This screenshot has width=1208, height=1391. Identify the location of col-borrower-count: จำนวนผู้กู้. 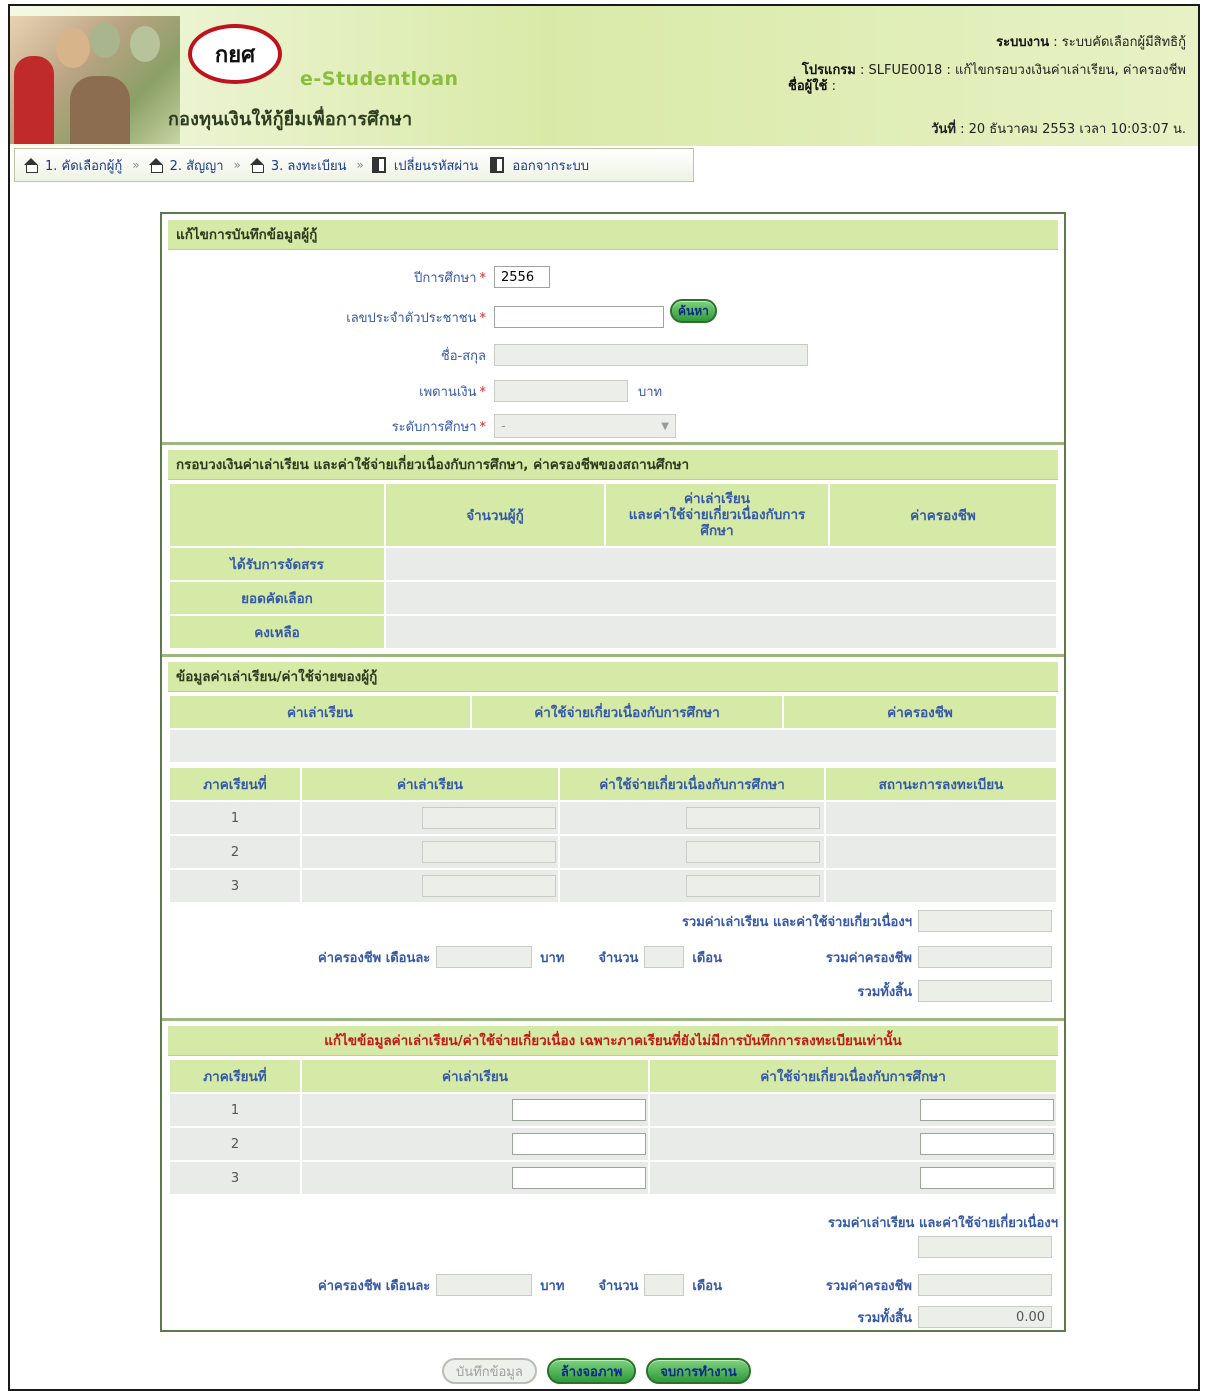
(495, 515).